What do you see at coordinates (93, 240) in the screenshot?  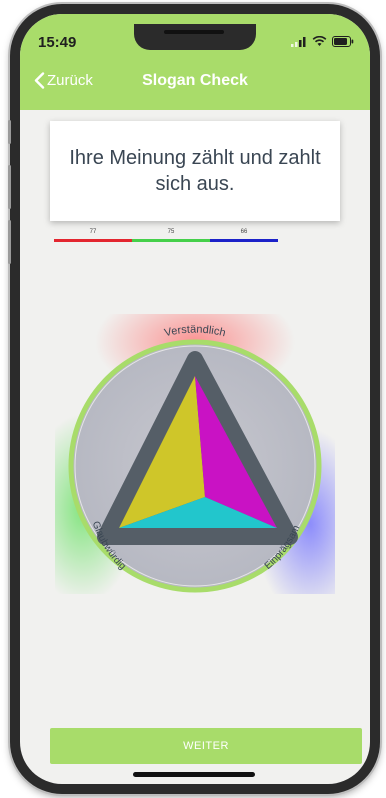 I see `score-bar-red` at bounding box center [93, 240].